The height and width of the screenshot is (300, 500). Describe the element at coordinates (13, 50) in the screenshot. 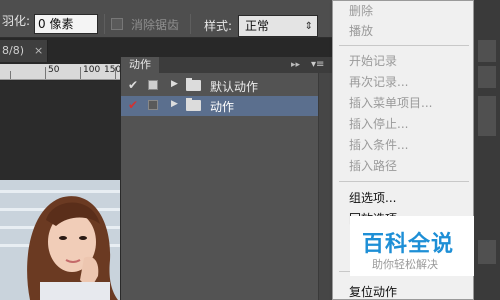

I see `document-tab-label: 8/8)` at that location.